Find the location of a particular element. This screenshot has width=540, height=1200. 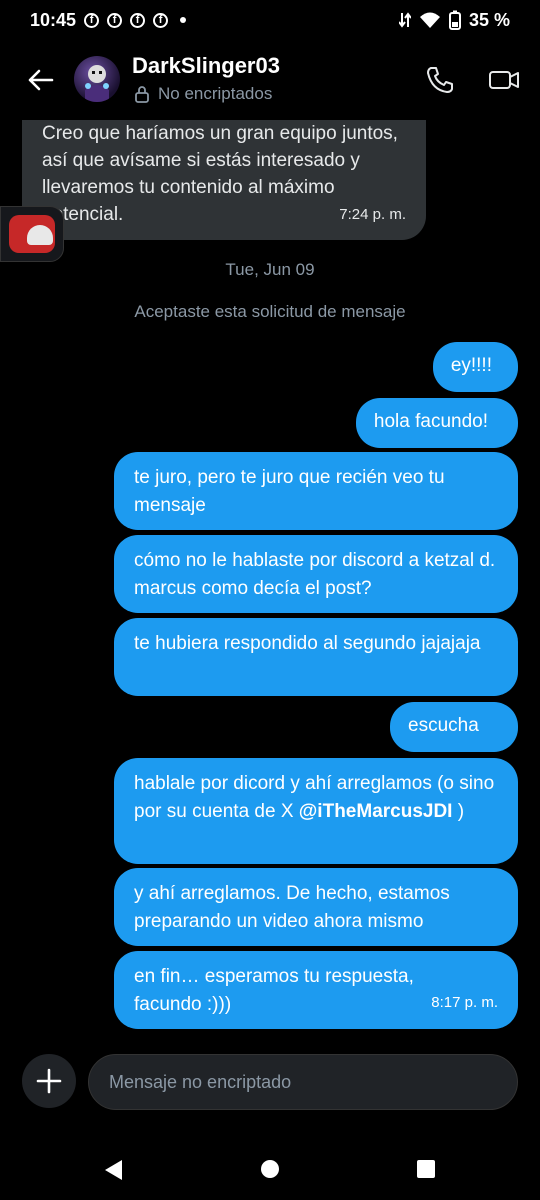

plus-icon is located at coordinates (49, 1081).